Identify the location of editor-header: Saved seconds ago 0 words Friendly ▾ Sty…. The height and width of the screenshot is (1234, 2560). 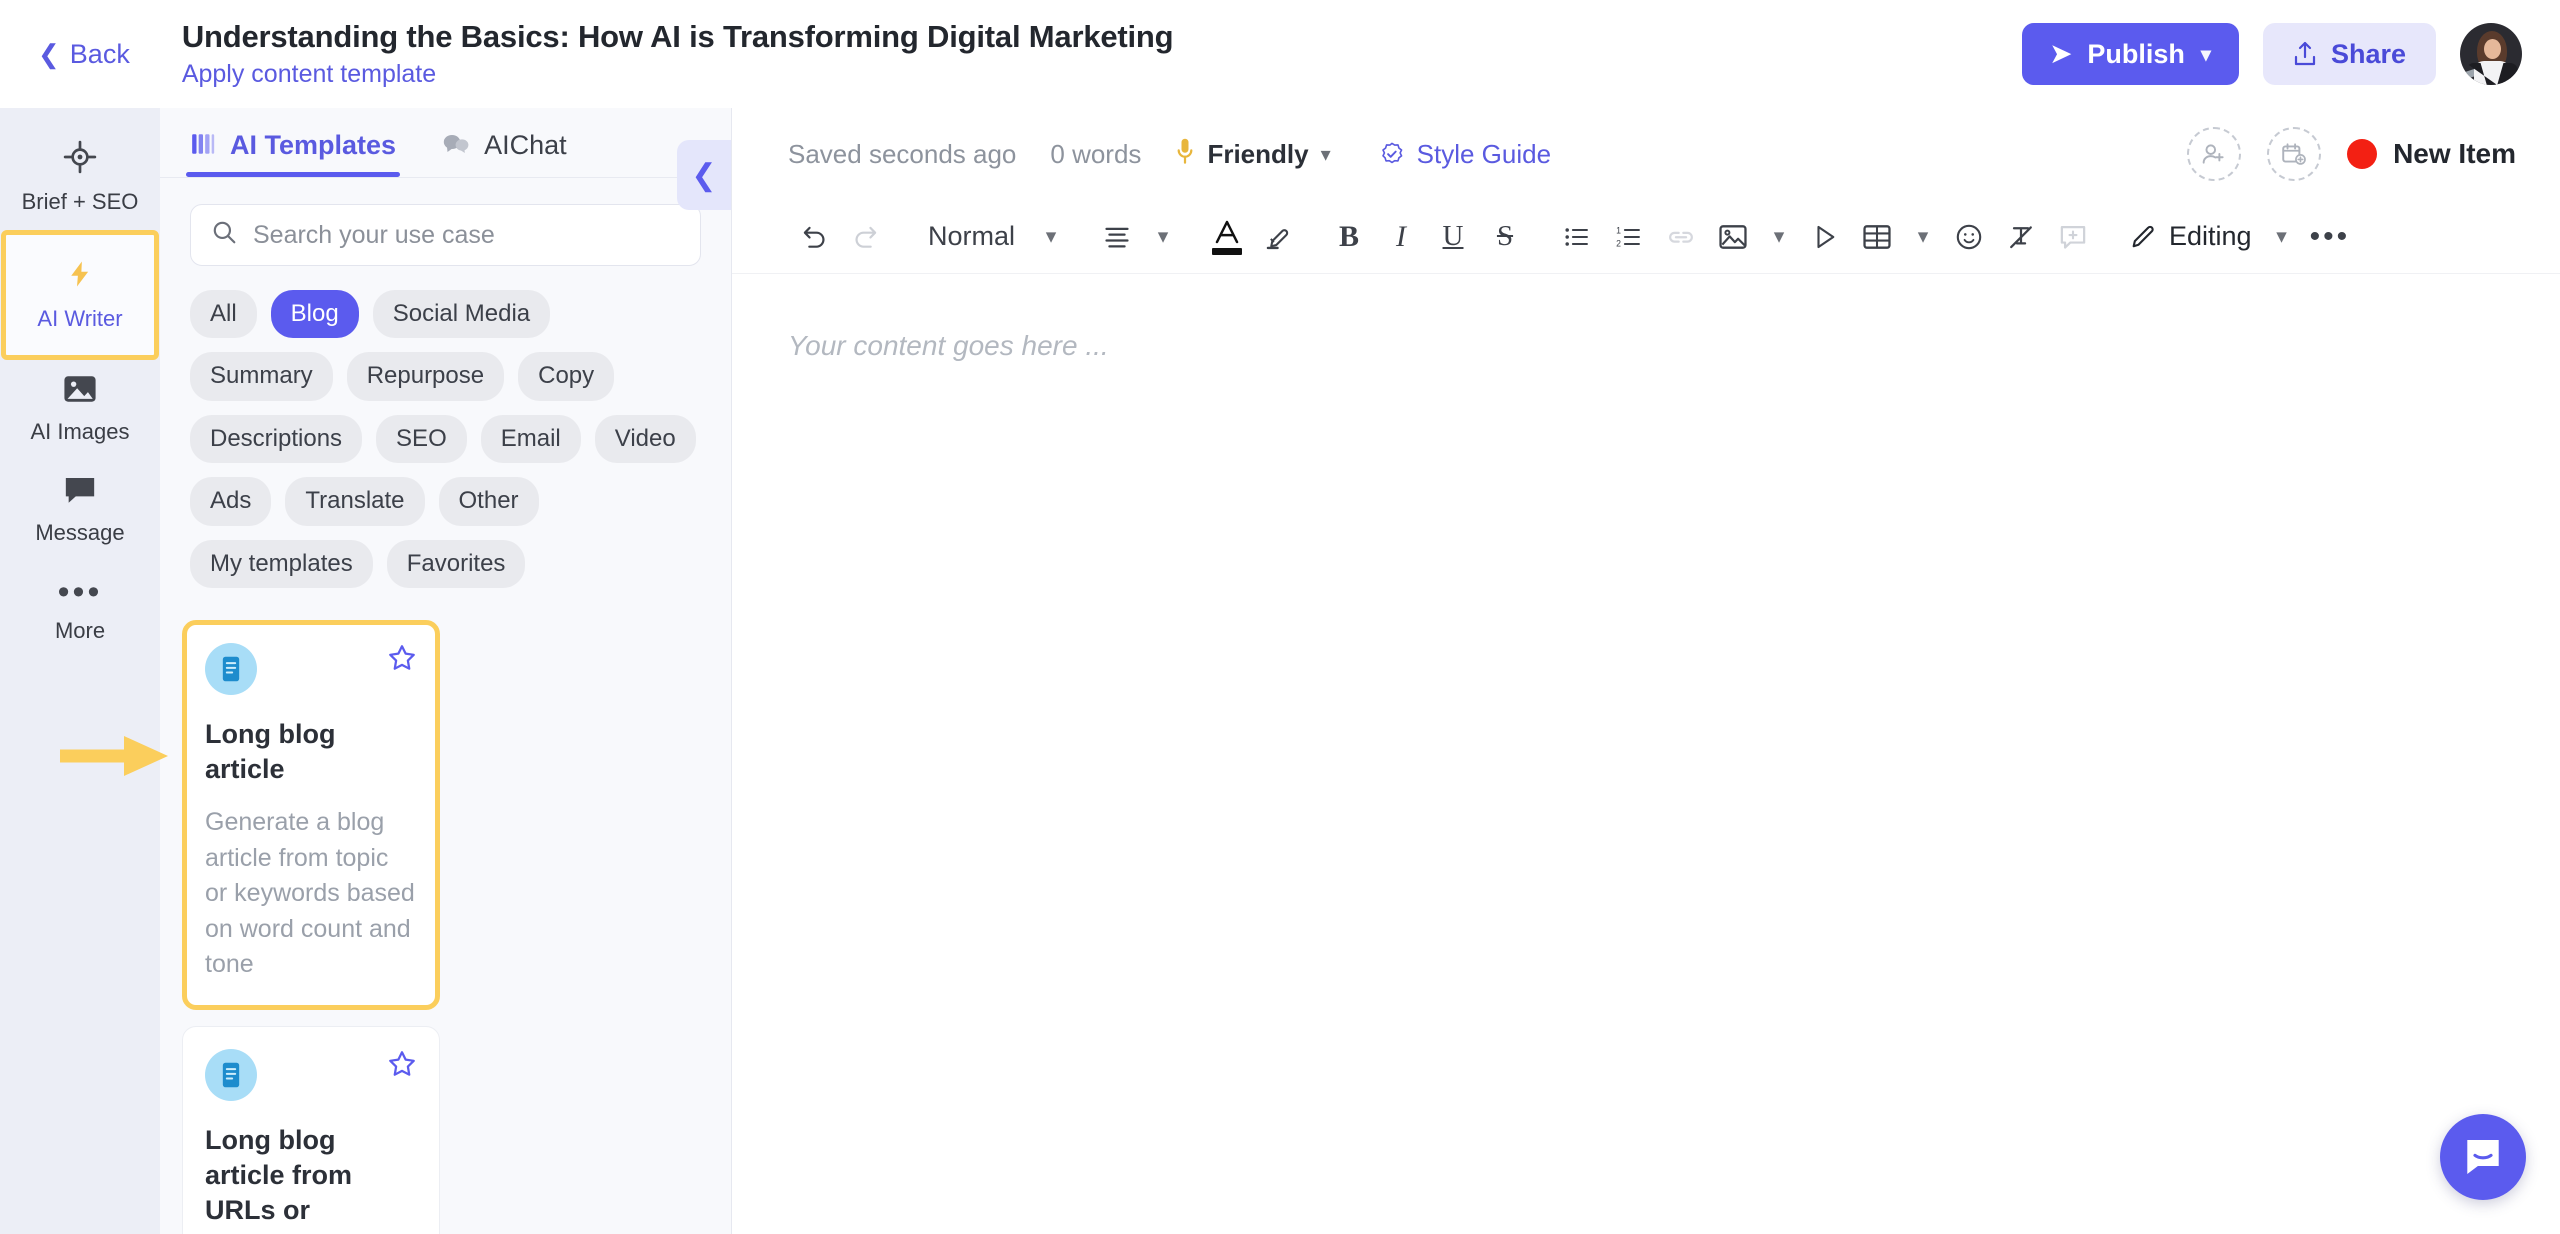
(1646, 154).